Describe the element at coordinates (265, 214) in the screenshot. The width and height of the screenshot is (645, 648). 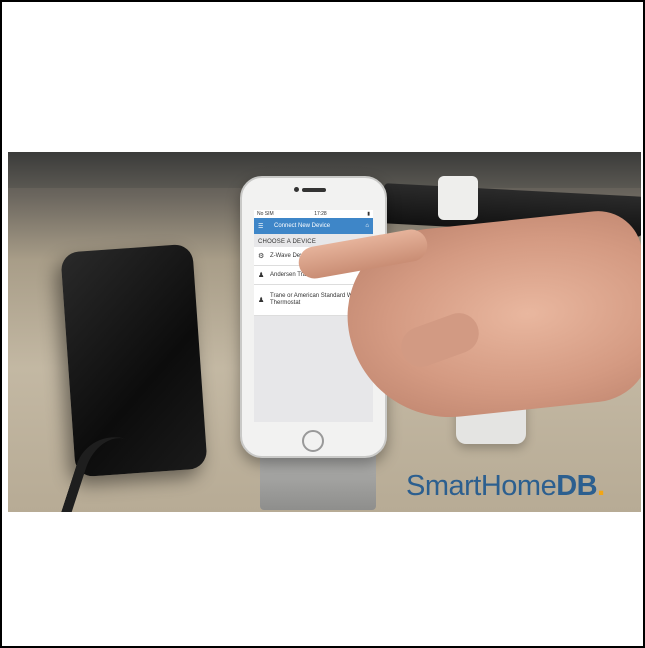
I see `carrier-text: No SIM` at that location.